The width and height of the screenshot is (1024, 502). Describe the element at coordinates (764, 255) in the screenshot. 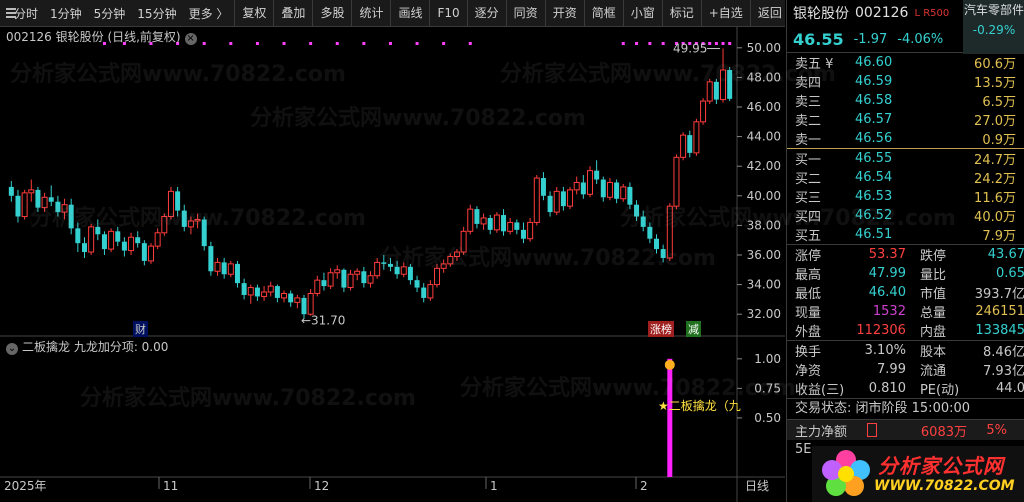

I see `price-tick-label: 36.00` at that location.